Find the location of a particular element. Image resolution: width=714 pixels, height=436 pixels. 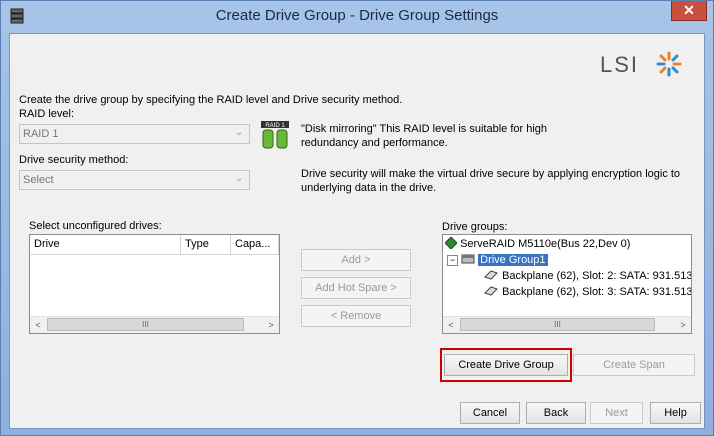

add-hot-spare-button: Add Hot Spare > is located at coordinates (356, 288).